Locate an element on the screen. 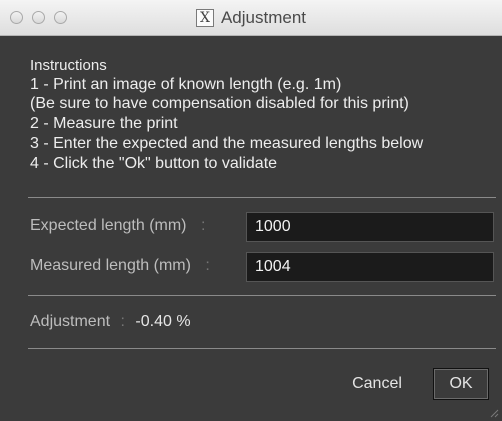 This screenshot has width=502, height=421. window-title: Adjustment is located at coordinates (263, 17).